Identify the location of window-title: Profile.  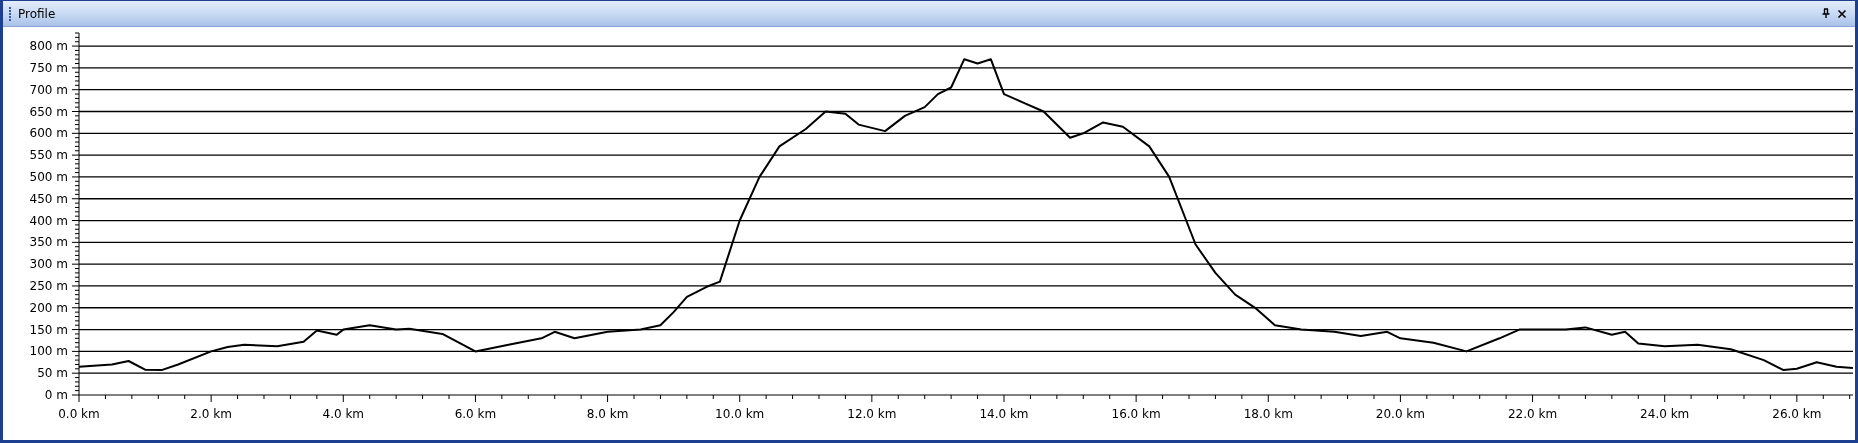
(37, 13).